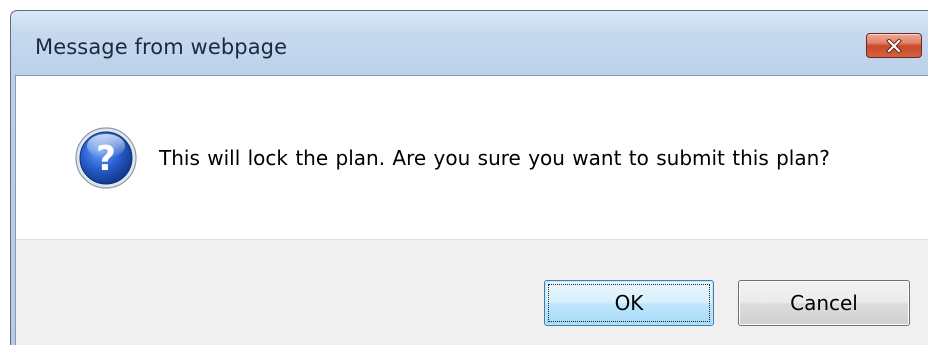 The width and height of the screenshot is (928, 345). I want to click on close-button, so click(894, 45).